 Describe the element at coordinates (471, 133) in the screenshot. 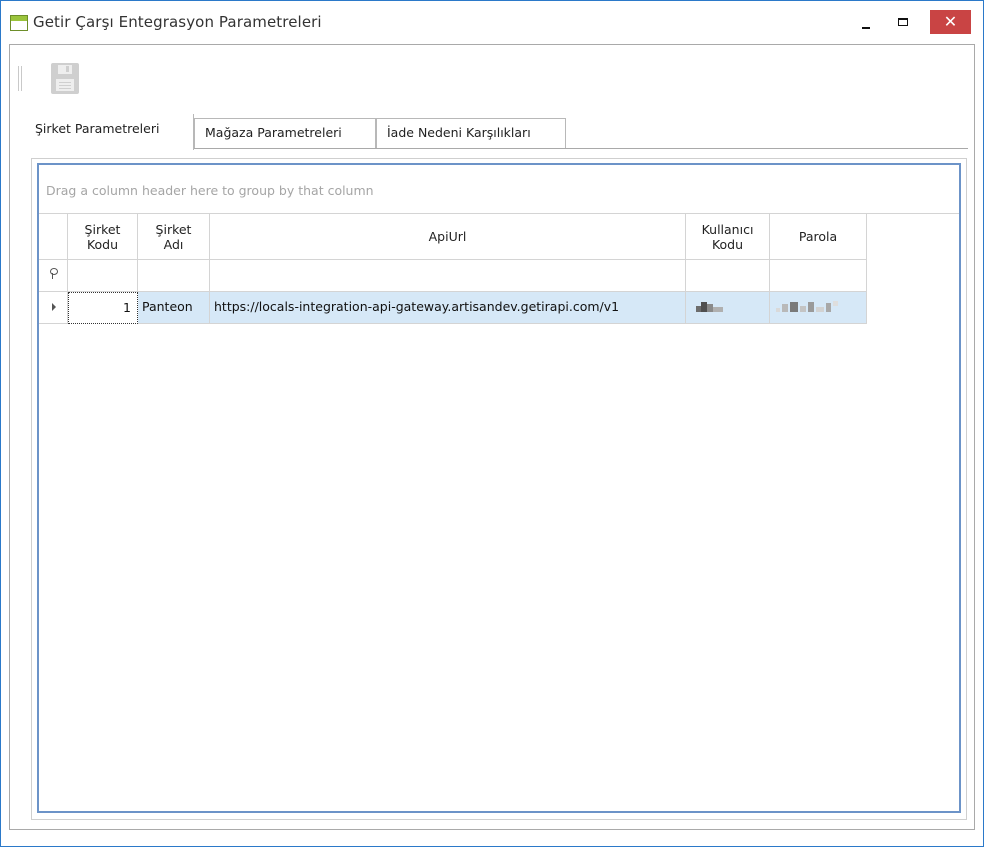

I see `tab-iade-nedeni-karsiliklari: İade Nedeni Karşılıkları` at that location.